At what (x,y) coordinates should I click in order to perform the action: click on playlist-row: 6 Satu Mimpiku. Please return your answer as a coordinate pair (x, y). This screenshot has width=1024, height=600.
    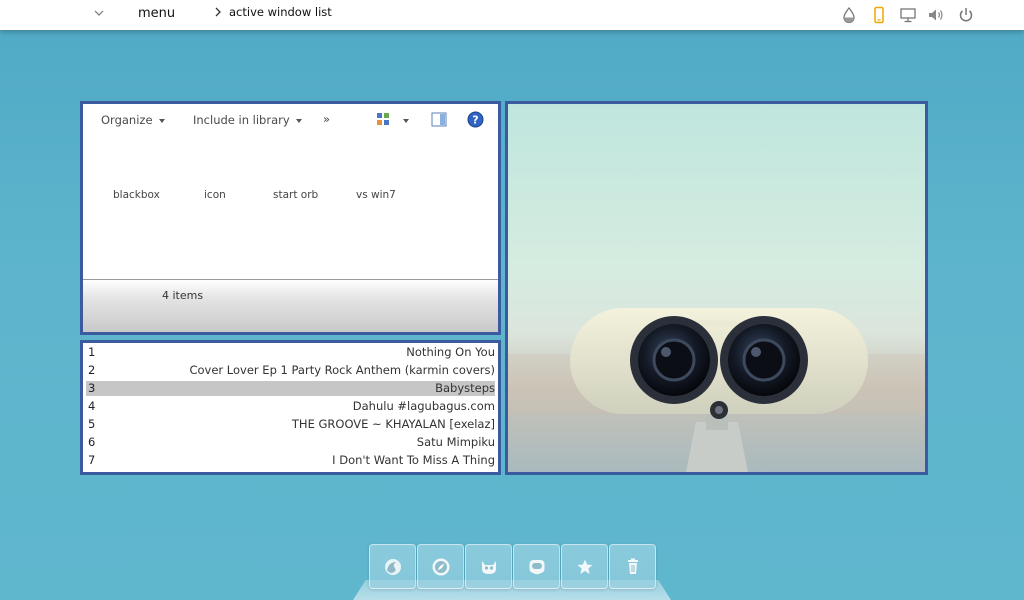
    Looking at the image, I should click on (290, 442).